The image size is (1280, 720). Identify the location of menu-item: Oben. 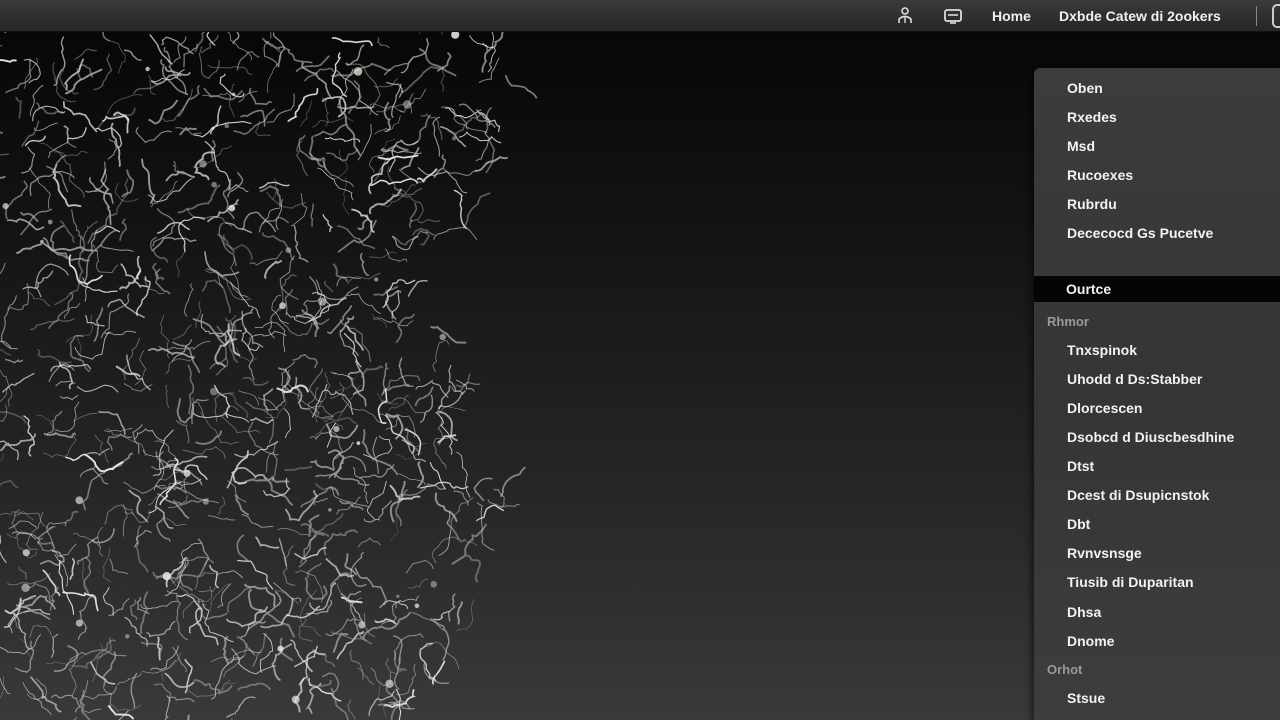
(1157, 88).